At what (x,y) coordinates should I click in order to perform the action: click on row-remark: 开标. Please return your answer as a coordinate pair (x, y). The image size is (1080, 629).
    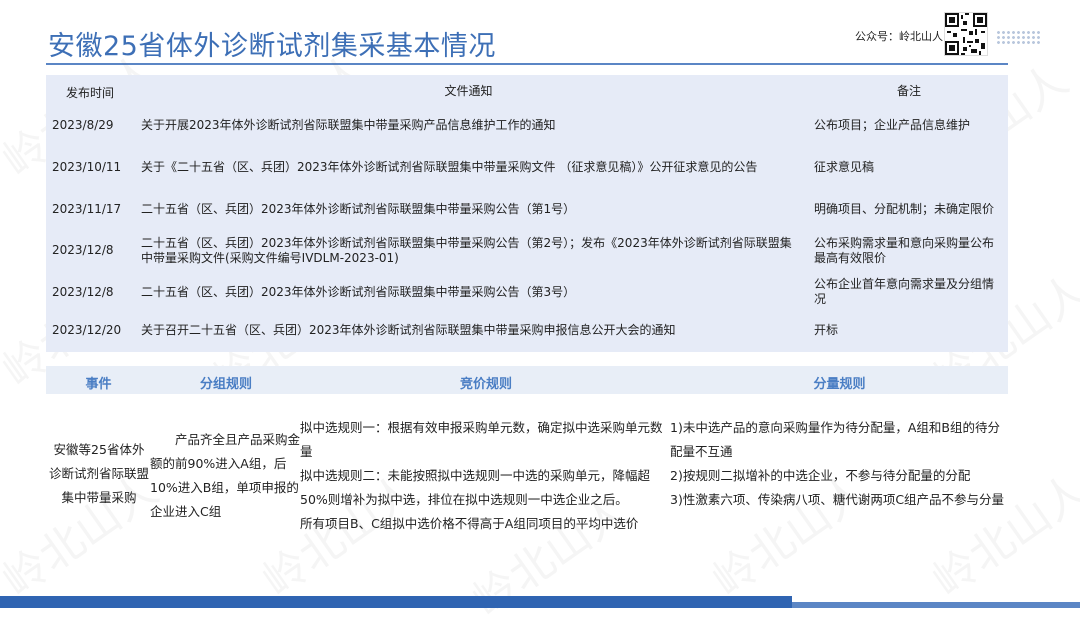
    Looking at the image, I should click on (826, 330).